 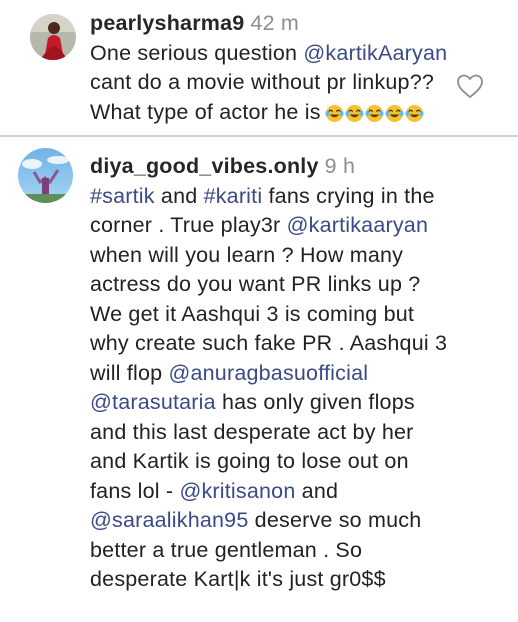 I want to click on comment-text-line: We get it Aashqui 3 is coming but, so click(x=252, y=313).